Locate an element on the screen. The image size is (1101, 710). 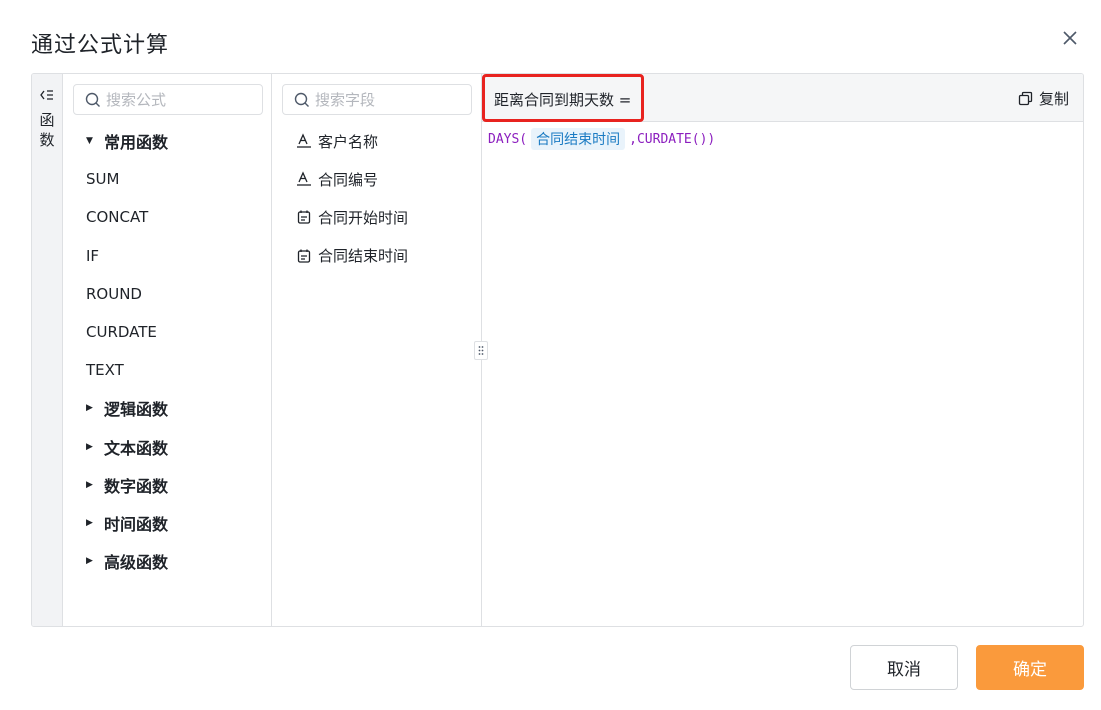
function-group-logic: ▶ 逻辑函数 is located at coordinates (167, 408).